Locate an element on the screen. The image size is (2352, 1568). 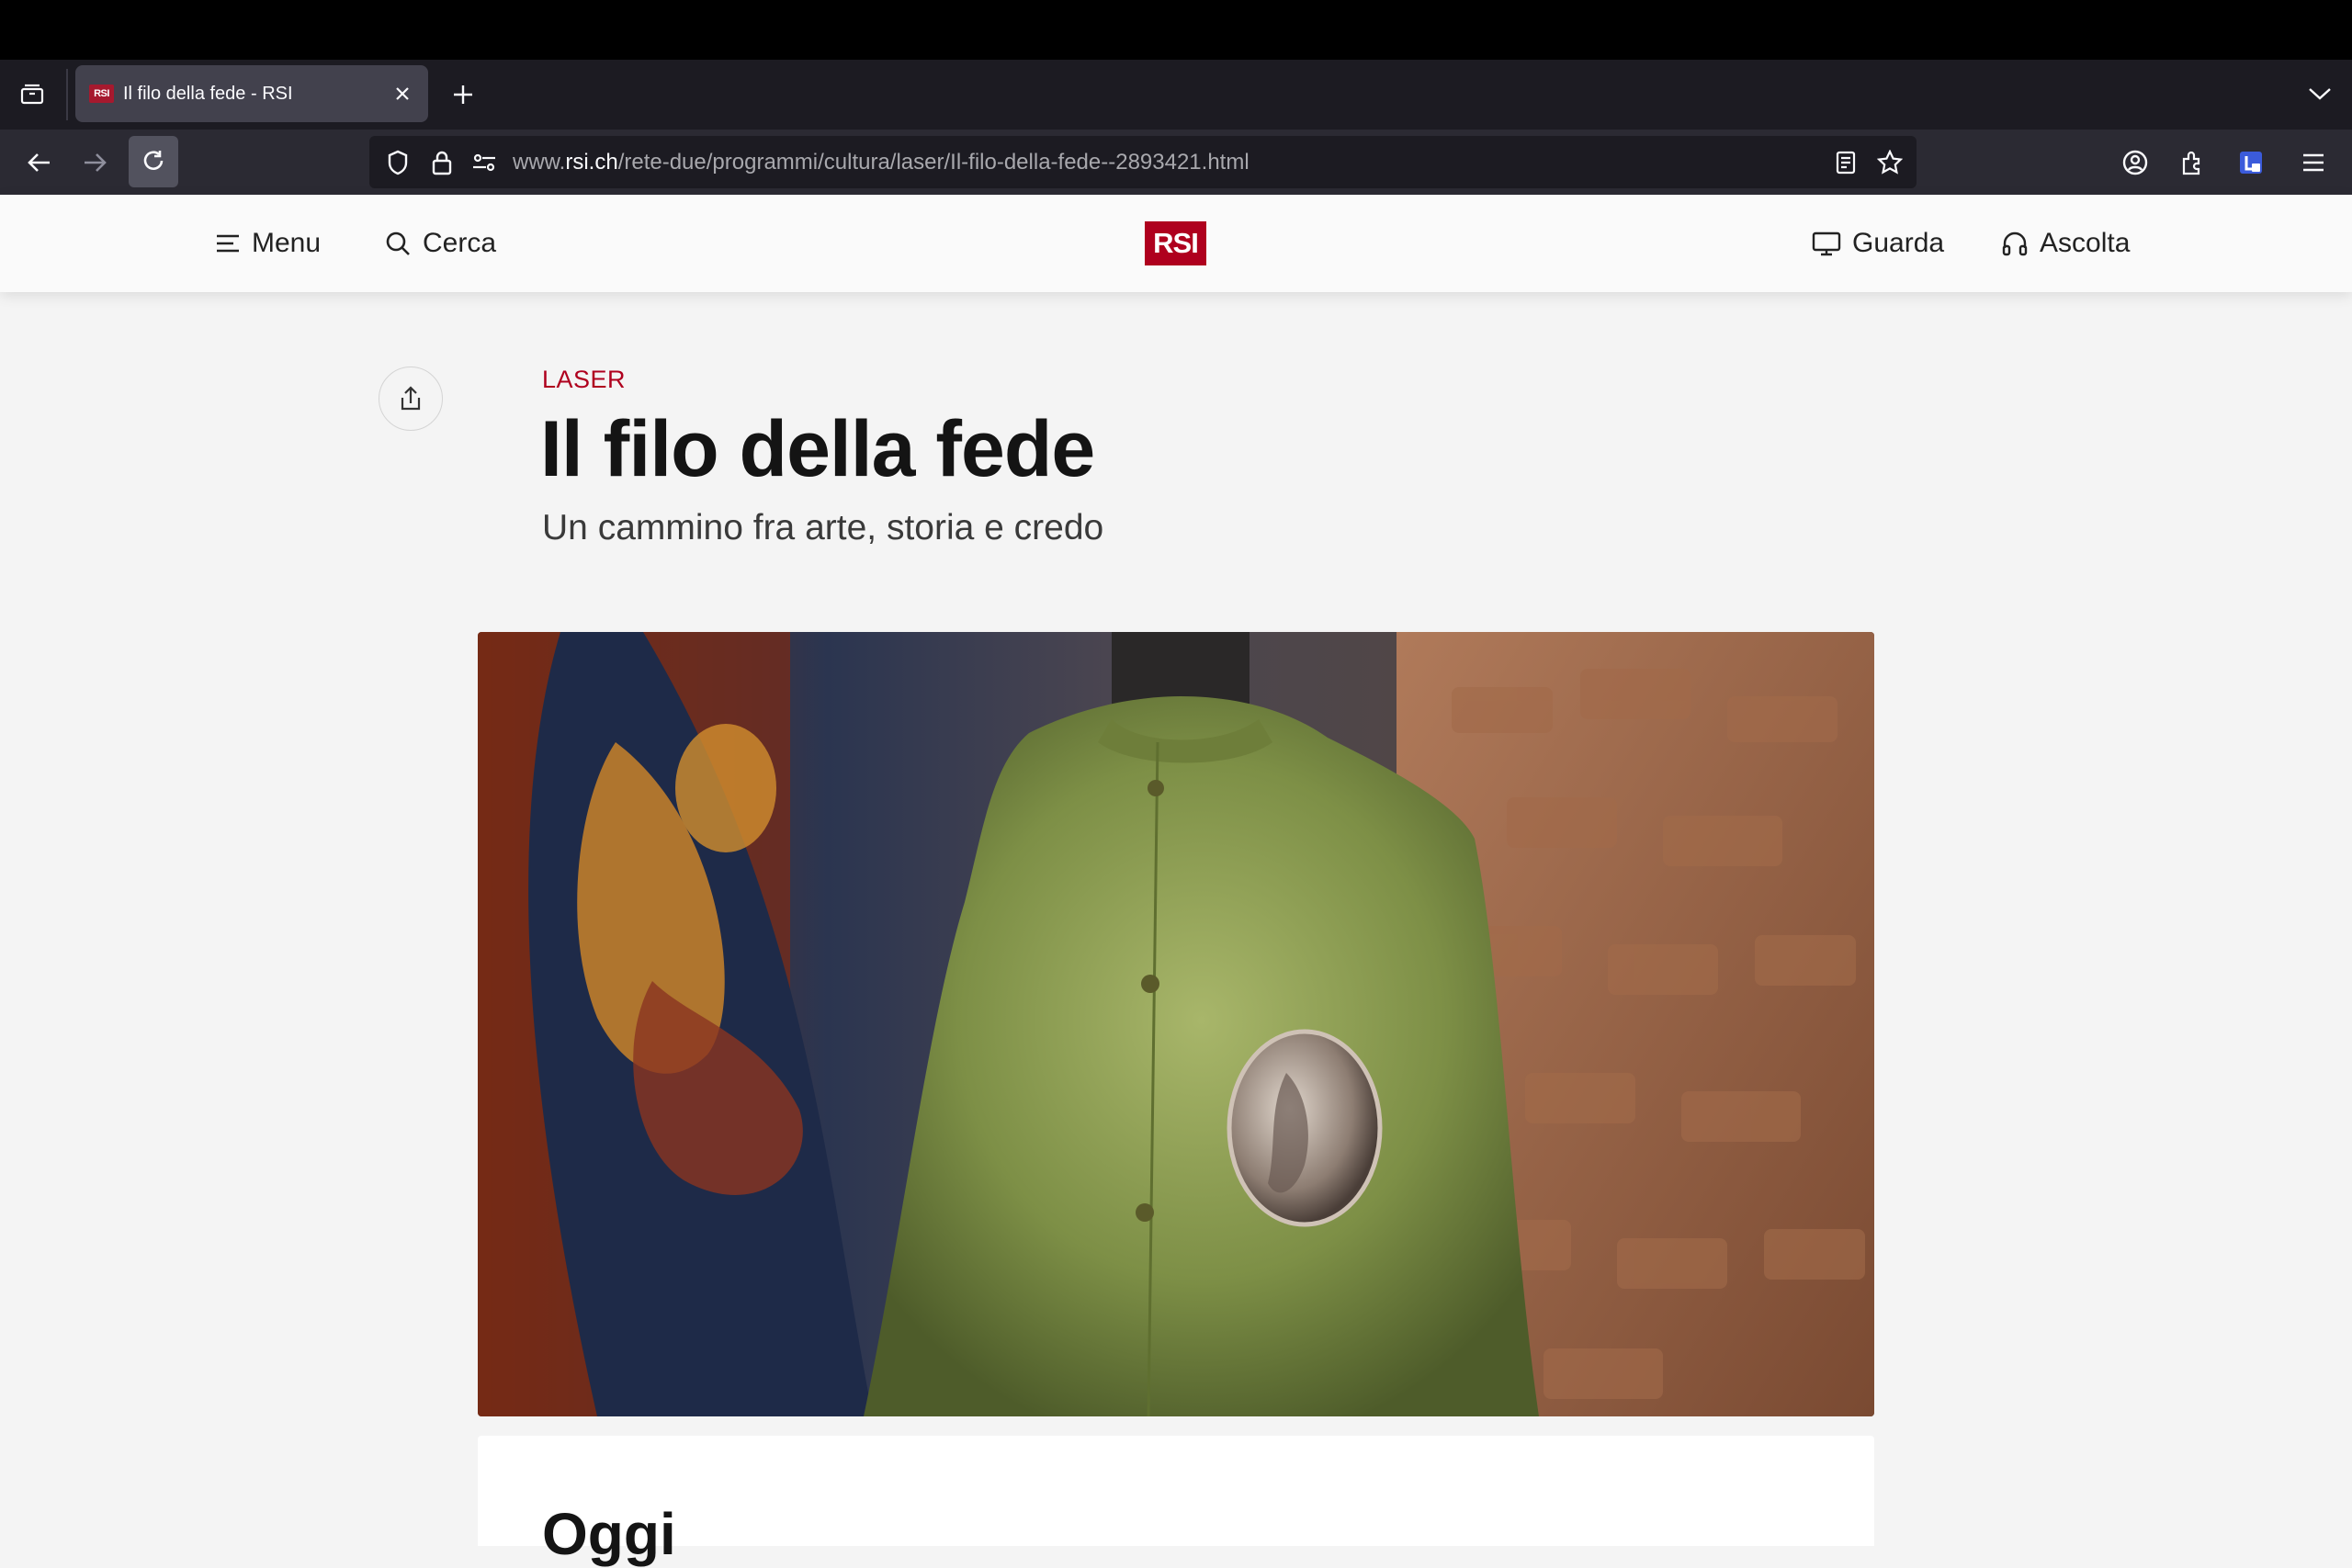
bookmark-star-icon is located at coordinates (1890, 163).